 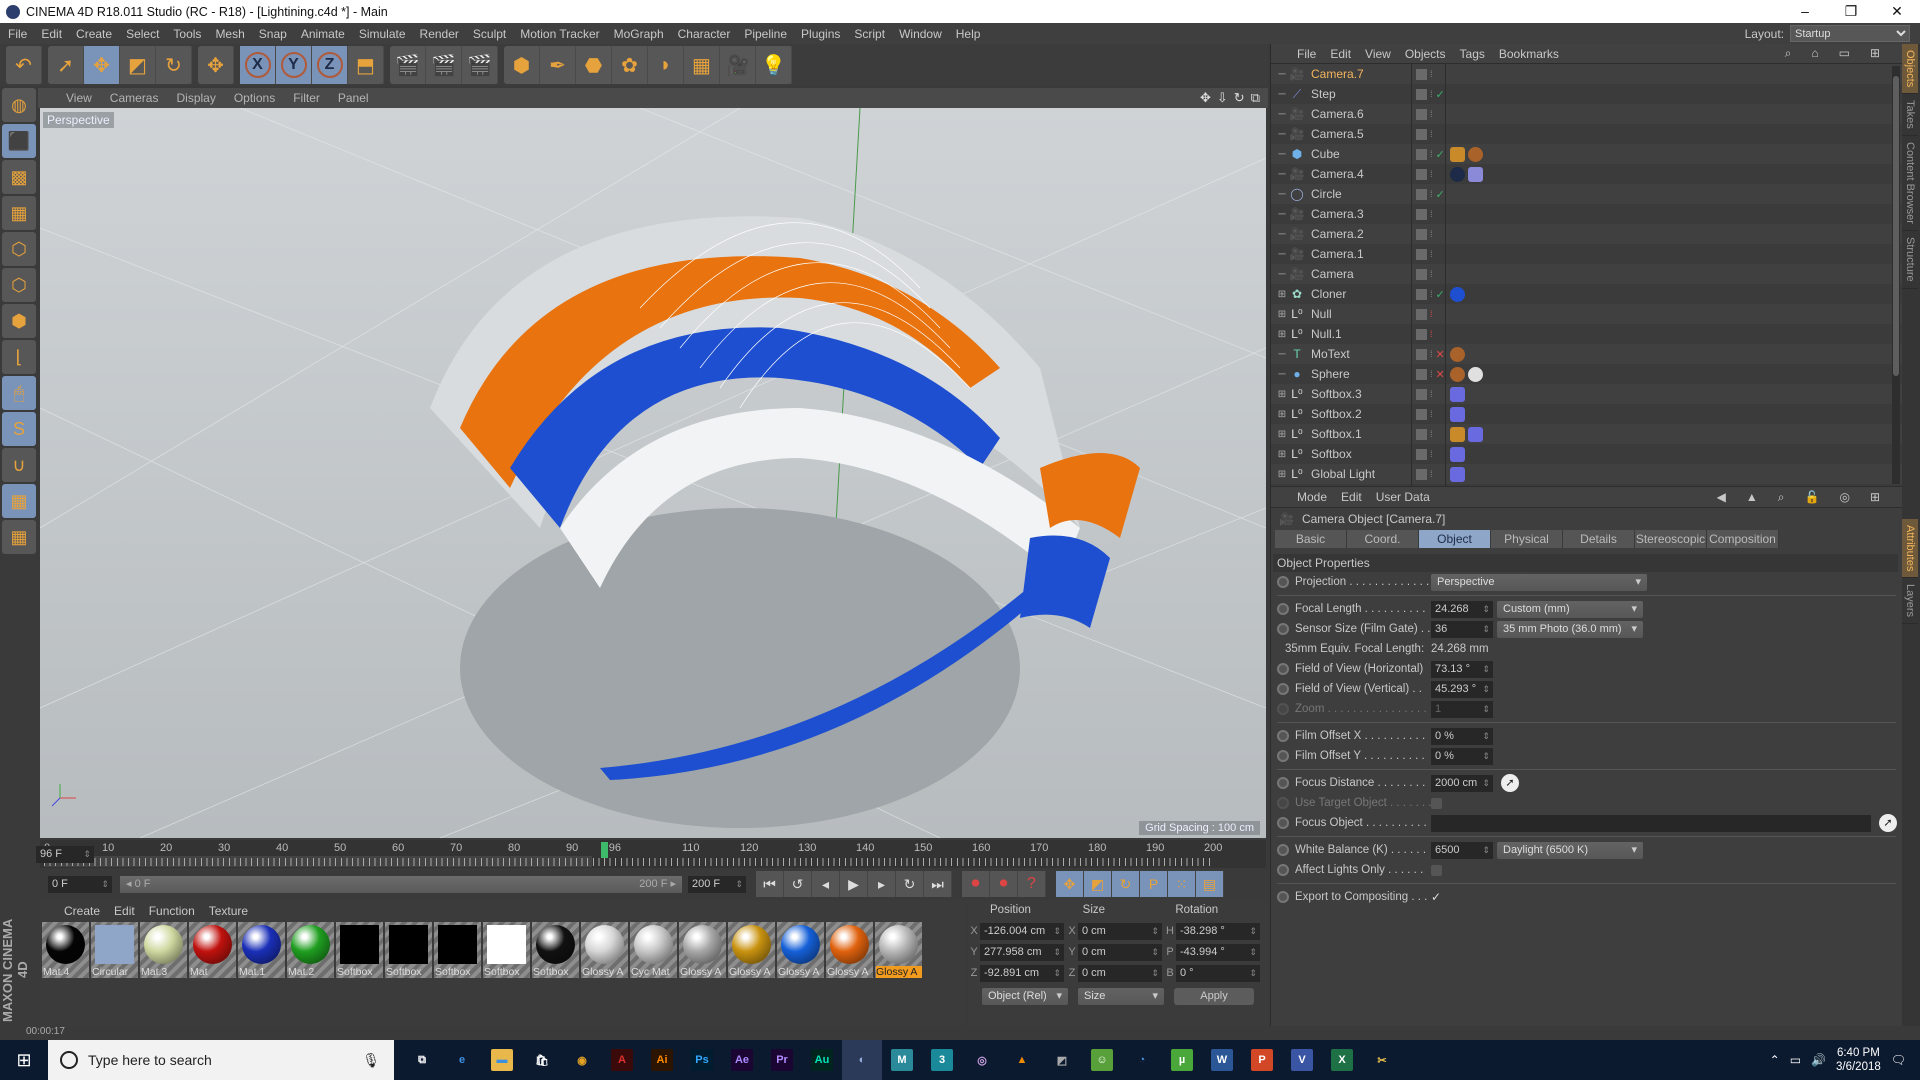 I want to click on up-arrow-icon: ▲, so click(x=1752, y=497).